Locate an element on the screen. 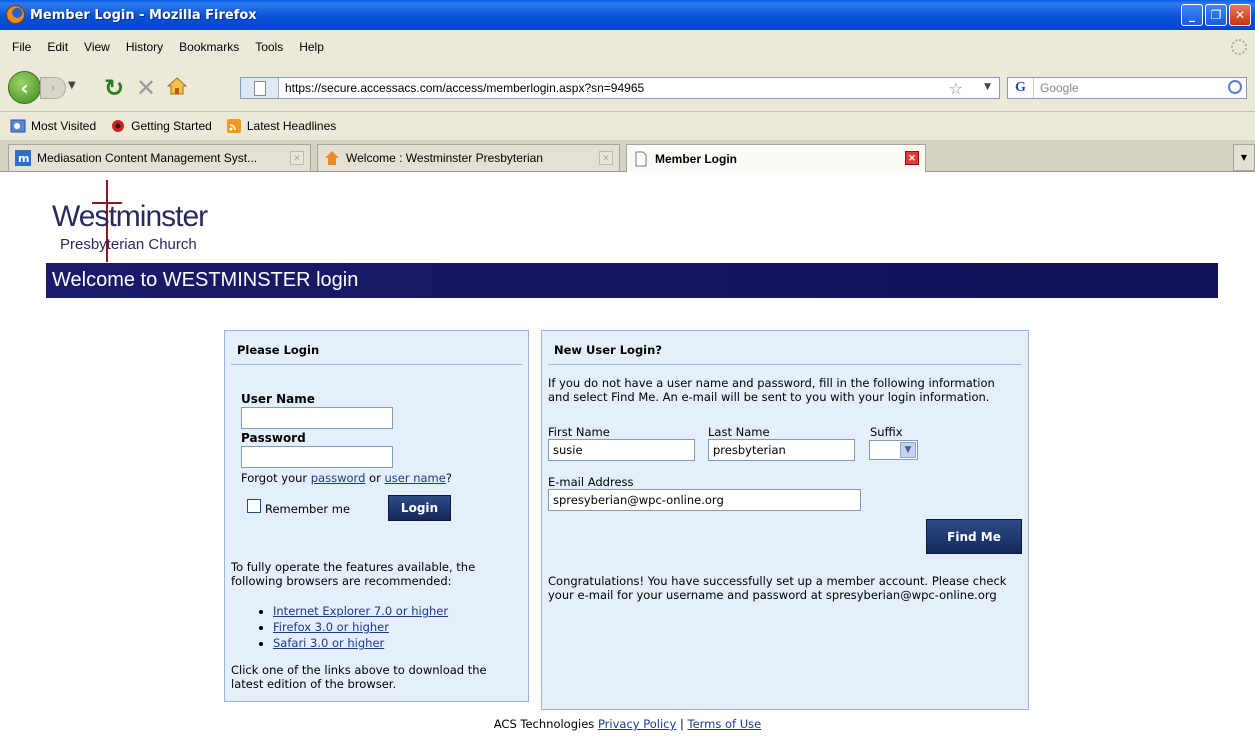  forward-button: › is located at coordinates (53, 88).